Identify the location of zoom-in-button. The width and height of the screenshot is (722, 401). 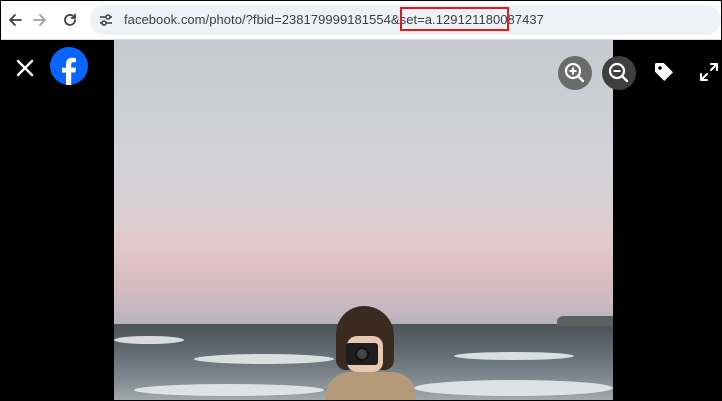
(575, 73).